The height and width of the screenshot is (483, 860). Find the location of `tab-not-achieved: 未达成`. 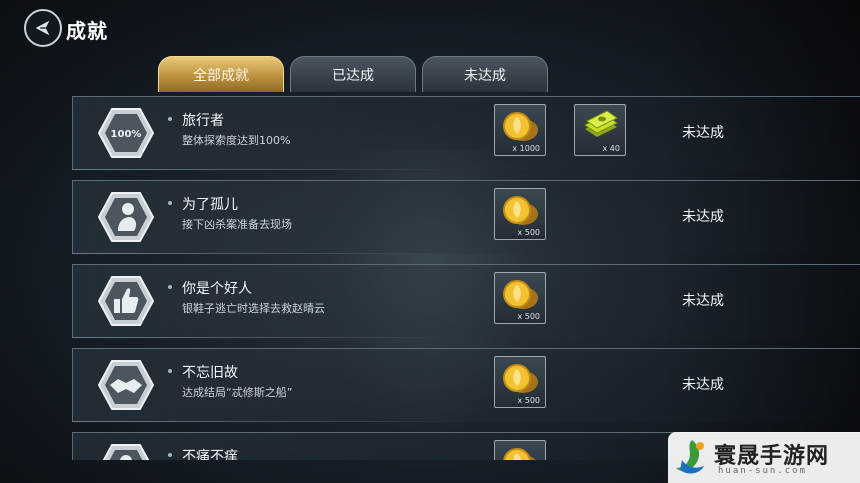

tab-not-achieved: 未达成 is located at coordinates (485, 74).